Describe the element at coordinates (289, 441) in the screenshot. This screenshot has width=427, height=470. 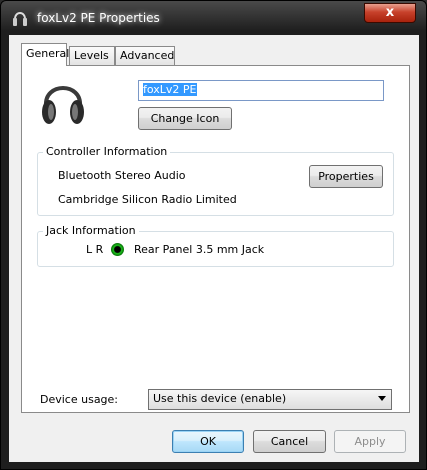
I see `cancel-button: Cancel` at that location.